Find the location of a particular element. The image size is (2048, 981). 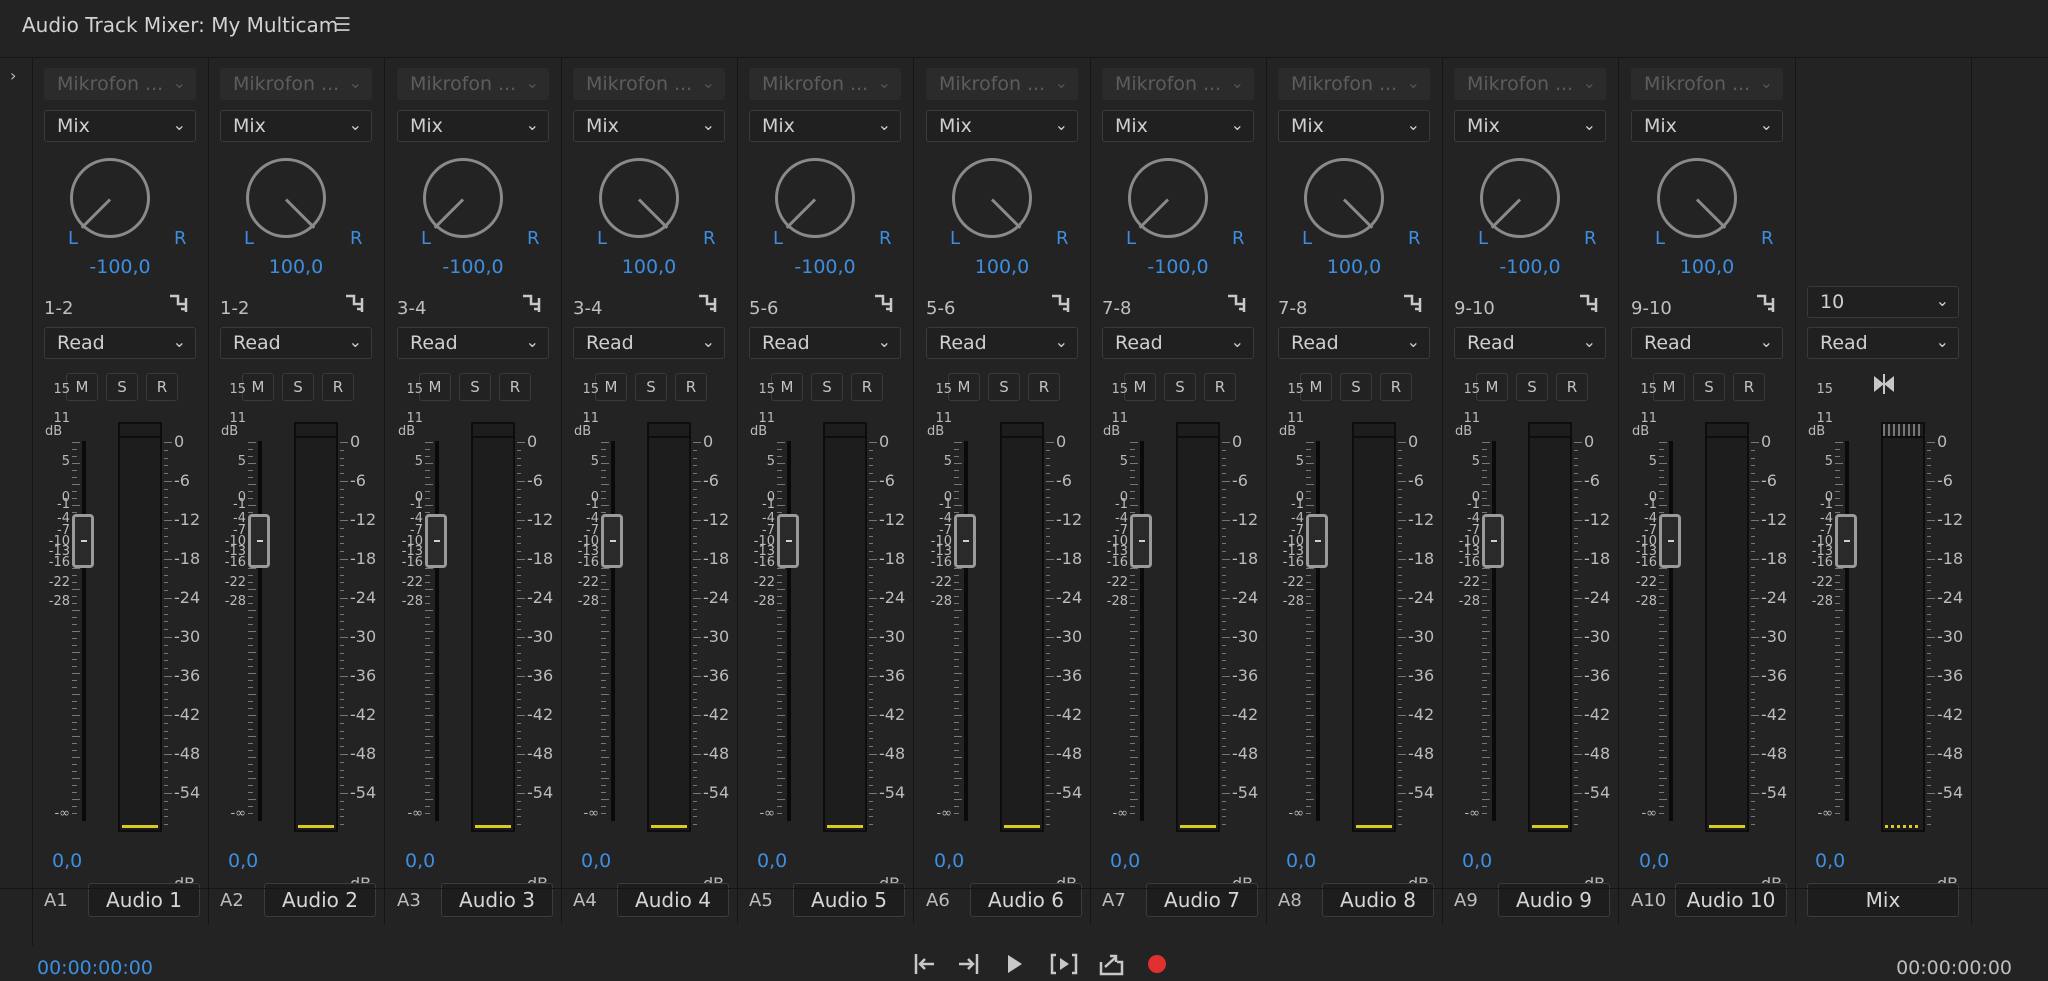

play-icon is located at coordinates (1014, 964).